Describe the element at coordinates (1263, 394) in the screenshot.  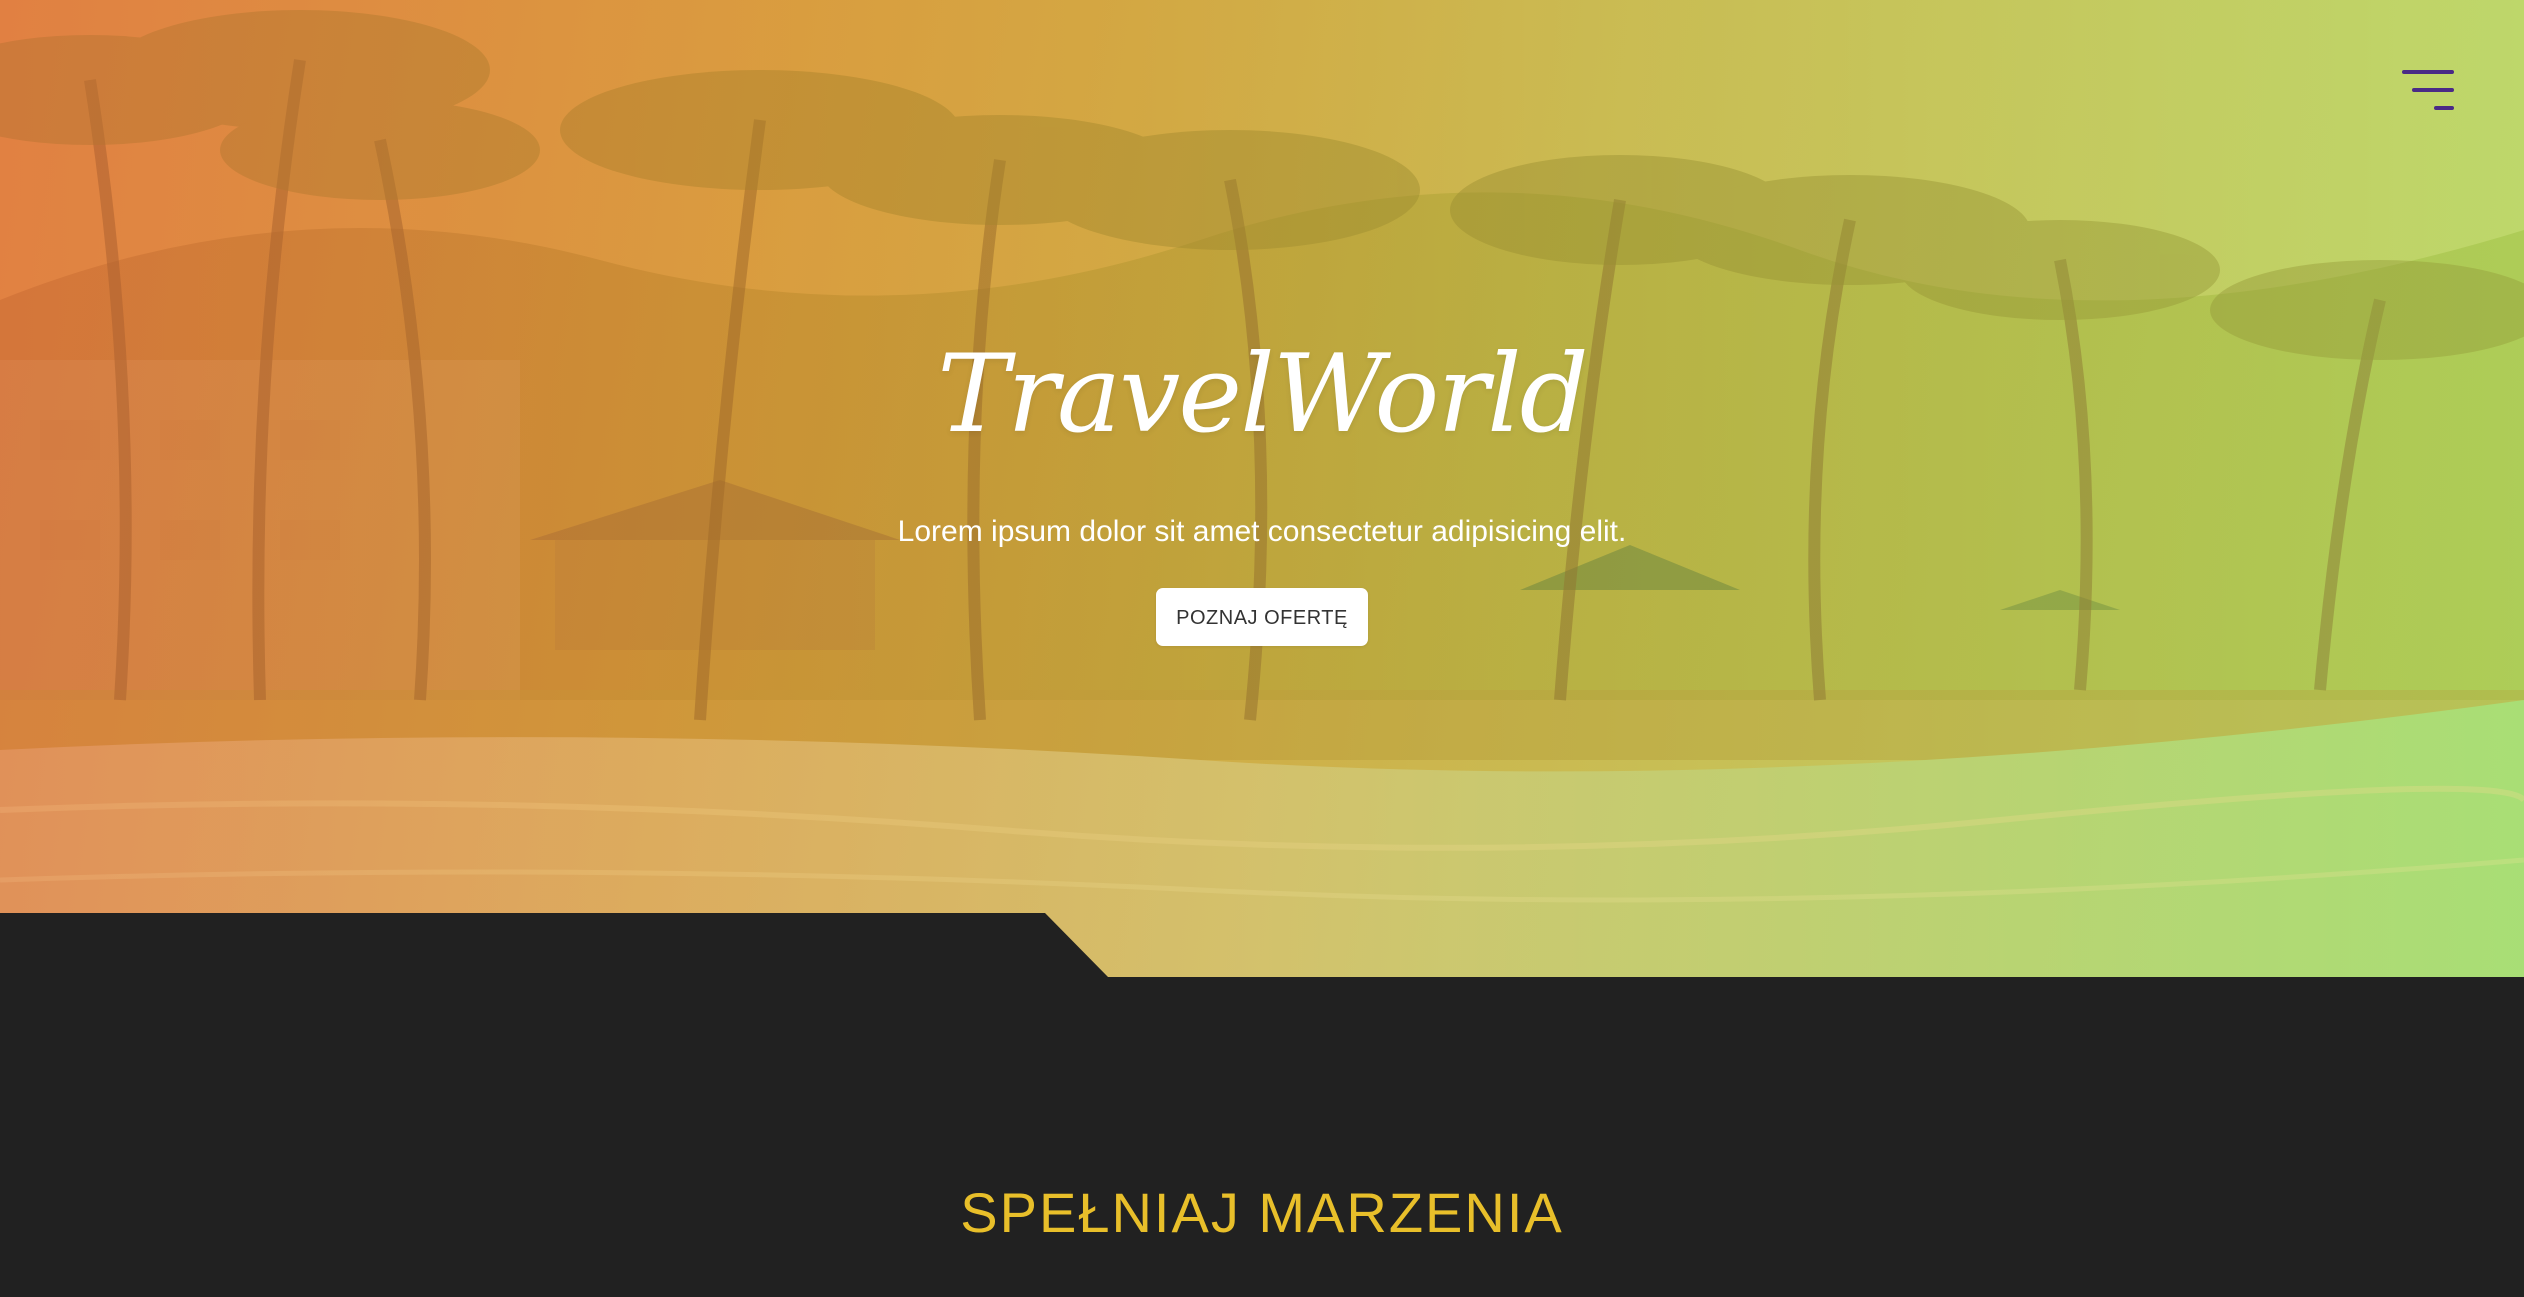
I see `brand-logo-text: TravelWorld` at that location.